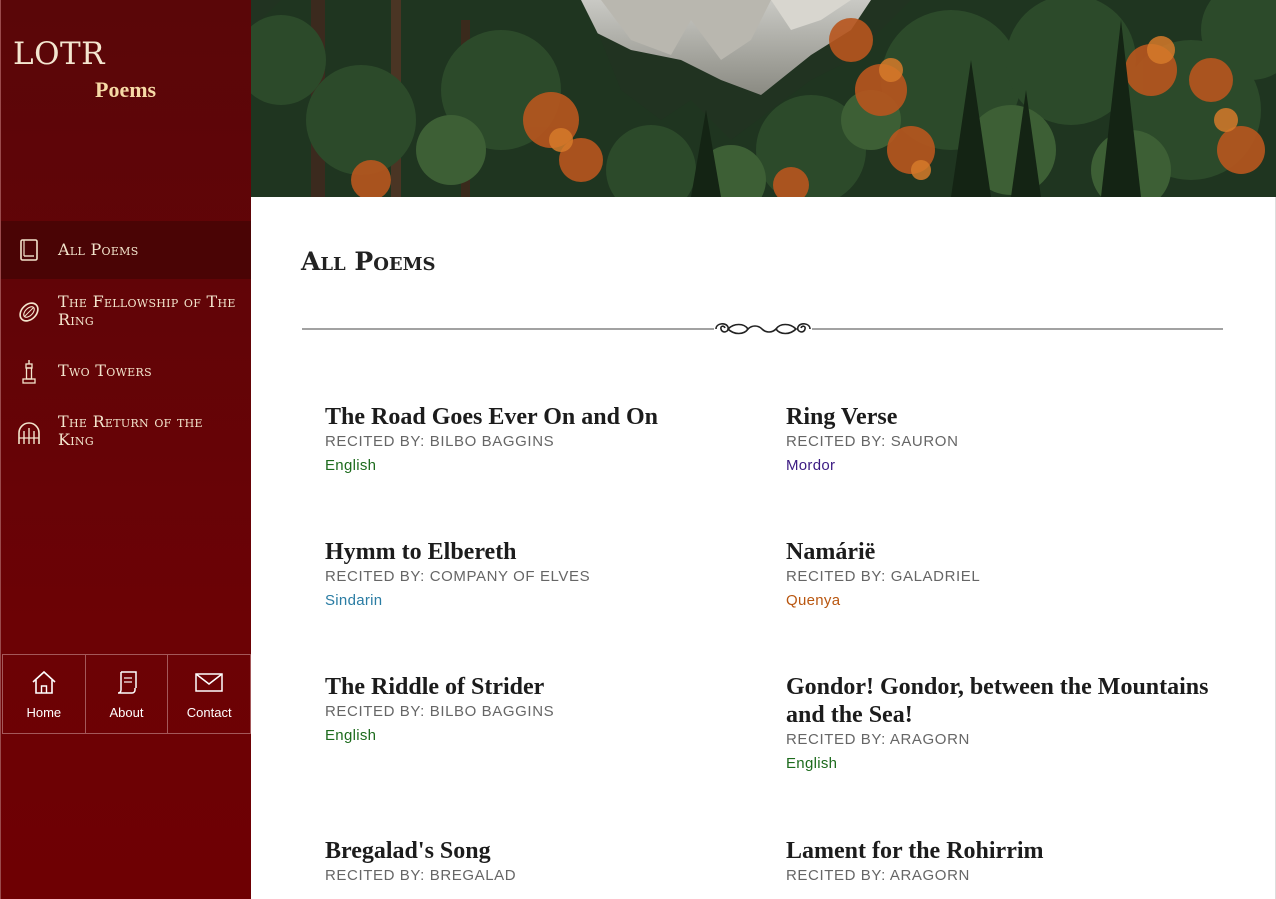  Describe the element at coordinates (368, 261) in the screenshot. I see `page-title: All Poems` at that location.